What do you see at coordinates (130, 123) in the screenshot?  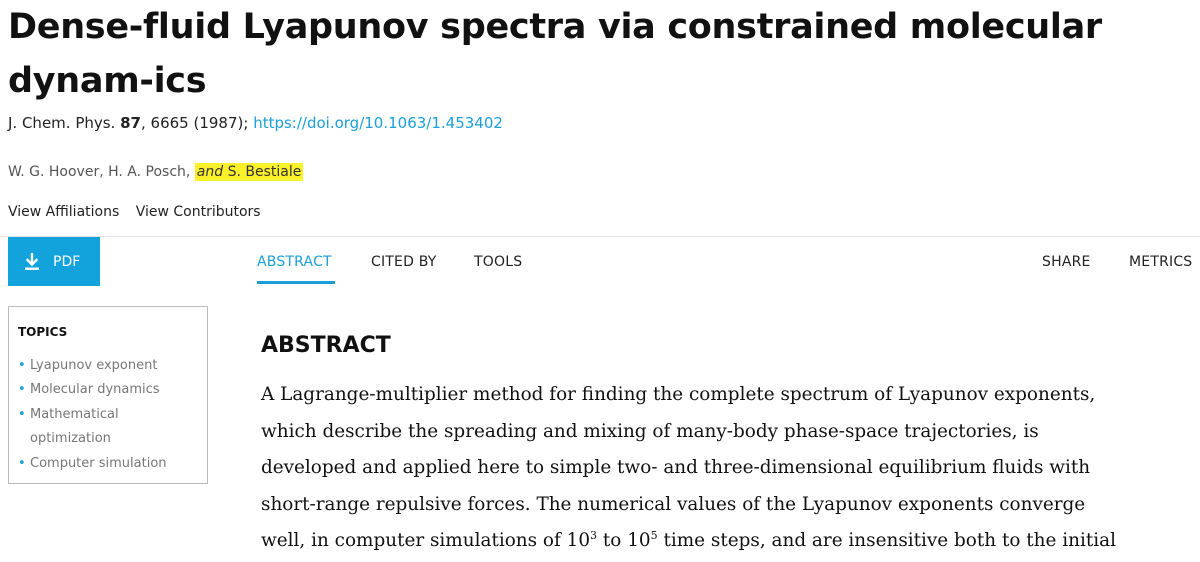 I see `journal-volume: 87` at bounding box center [130, 123].